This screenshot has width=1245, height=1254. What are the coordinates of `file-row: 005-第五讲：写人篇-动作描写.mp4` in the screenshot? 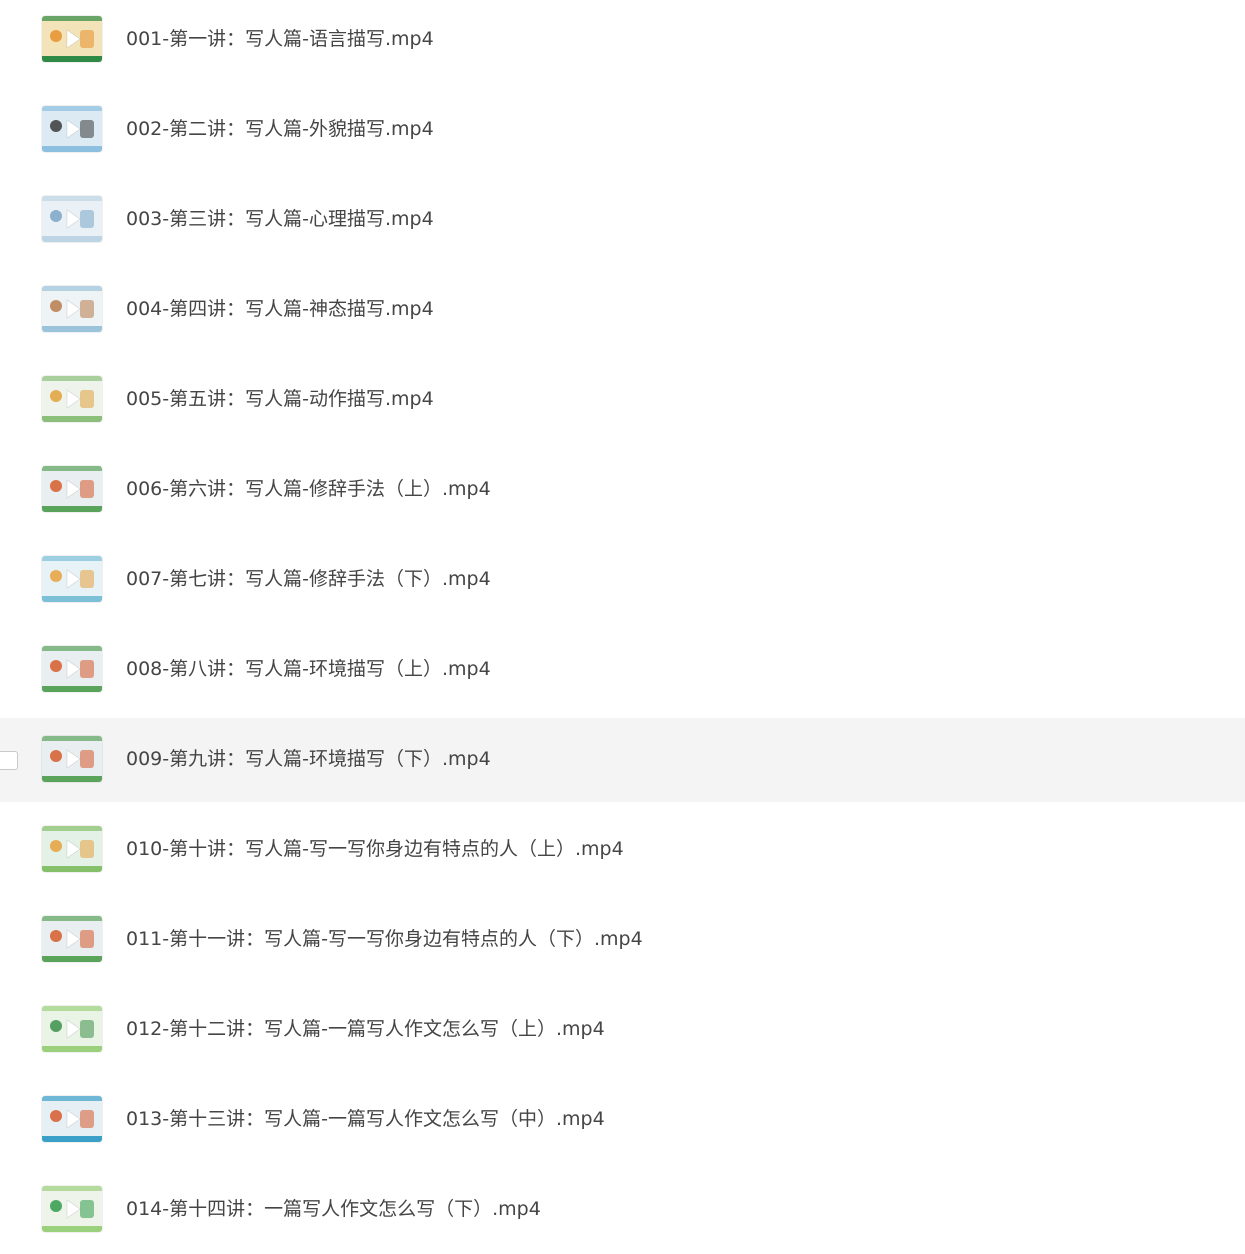 It's located at (622, 400).